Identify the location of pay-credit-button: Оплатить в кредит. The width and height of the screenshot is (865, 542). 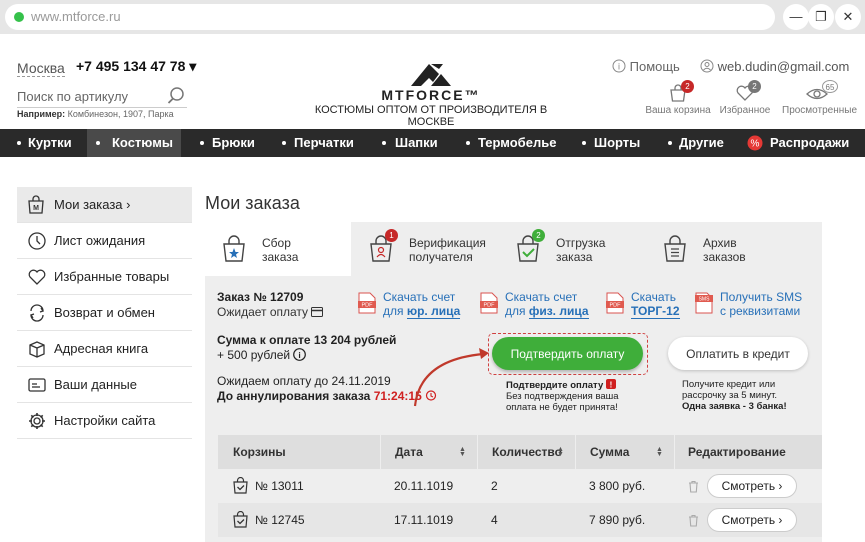
(738, 353).